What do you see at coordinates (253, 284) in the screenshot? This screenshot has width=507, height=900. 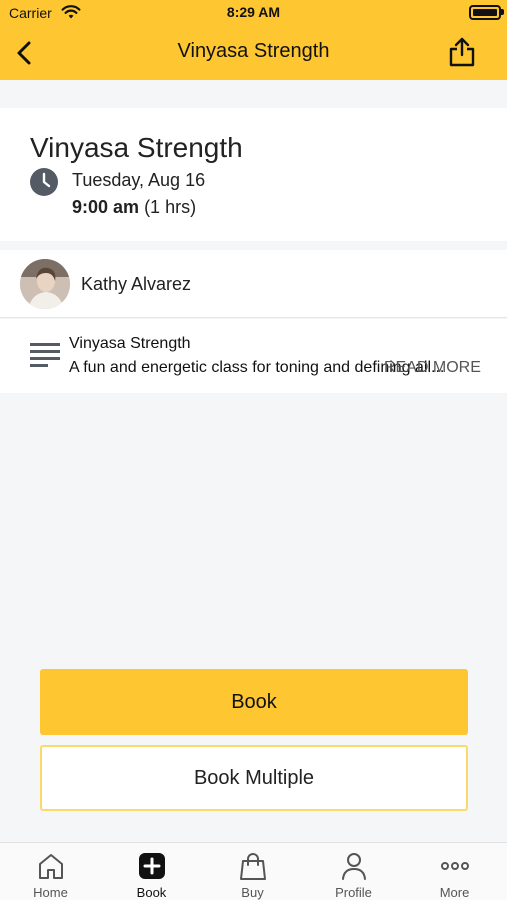 I see `instructor-row: Kathy Alvarez` at bounding box center [253, 284].